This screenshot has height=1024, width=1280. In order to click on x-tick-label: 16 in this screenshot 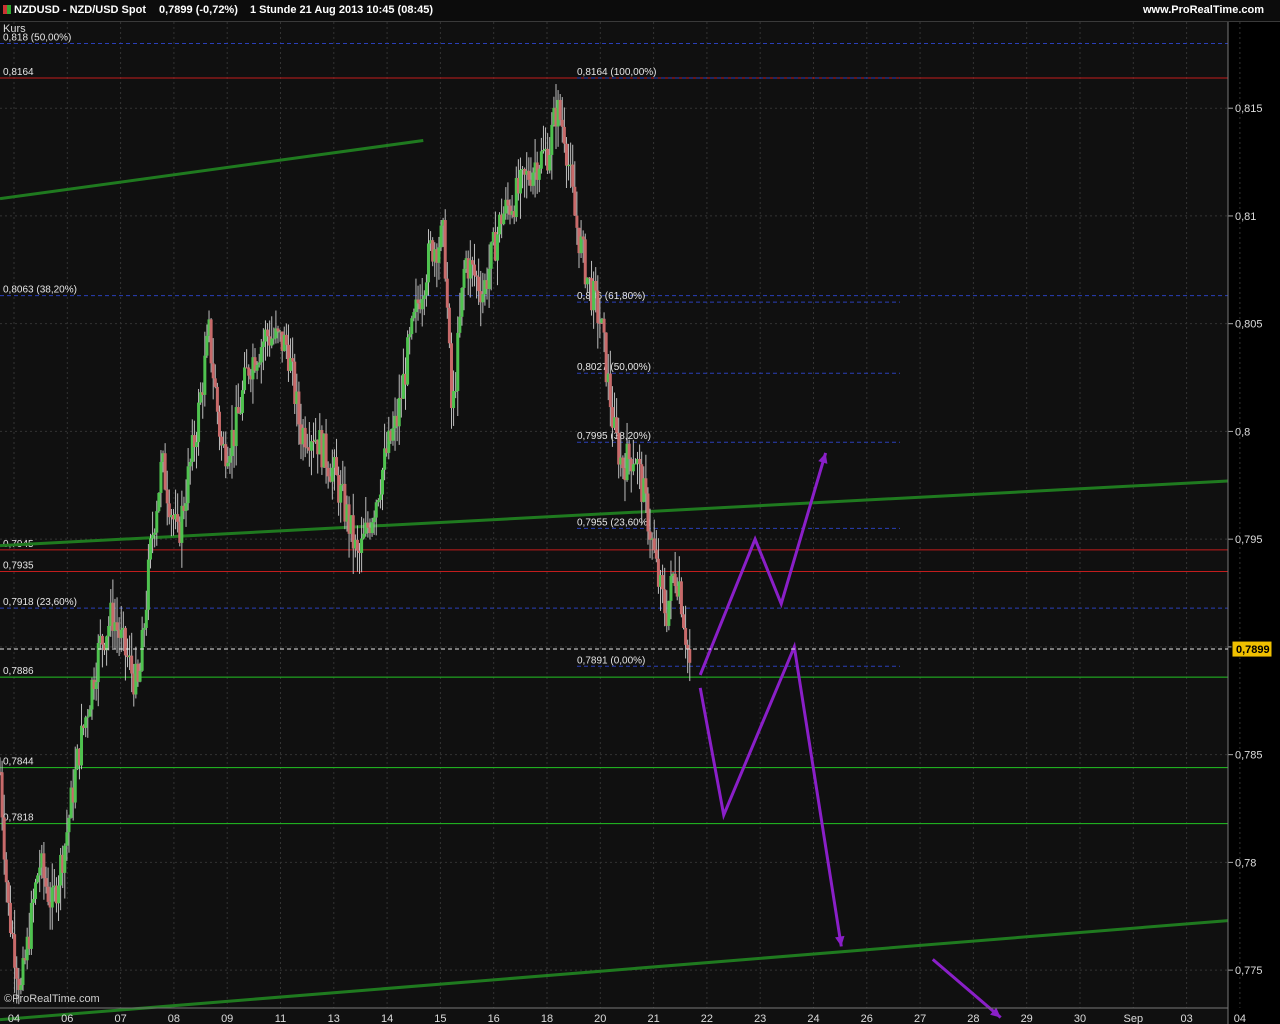, I will do `click(494, 1018)`.